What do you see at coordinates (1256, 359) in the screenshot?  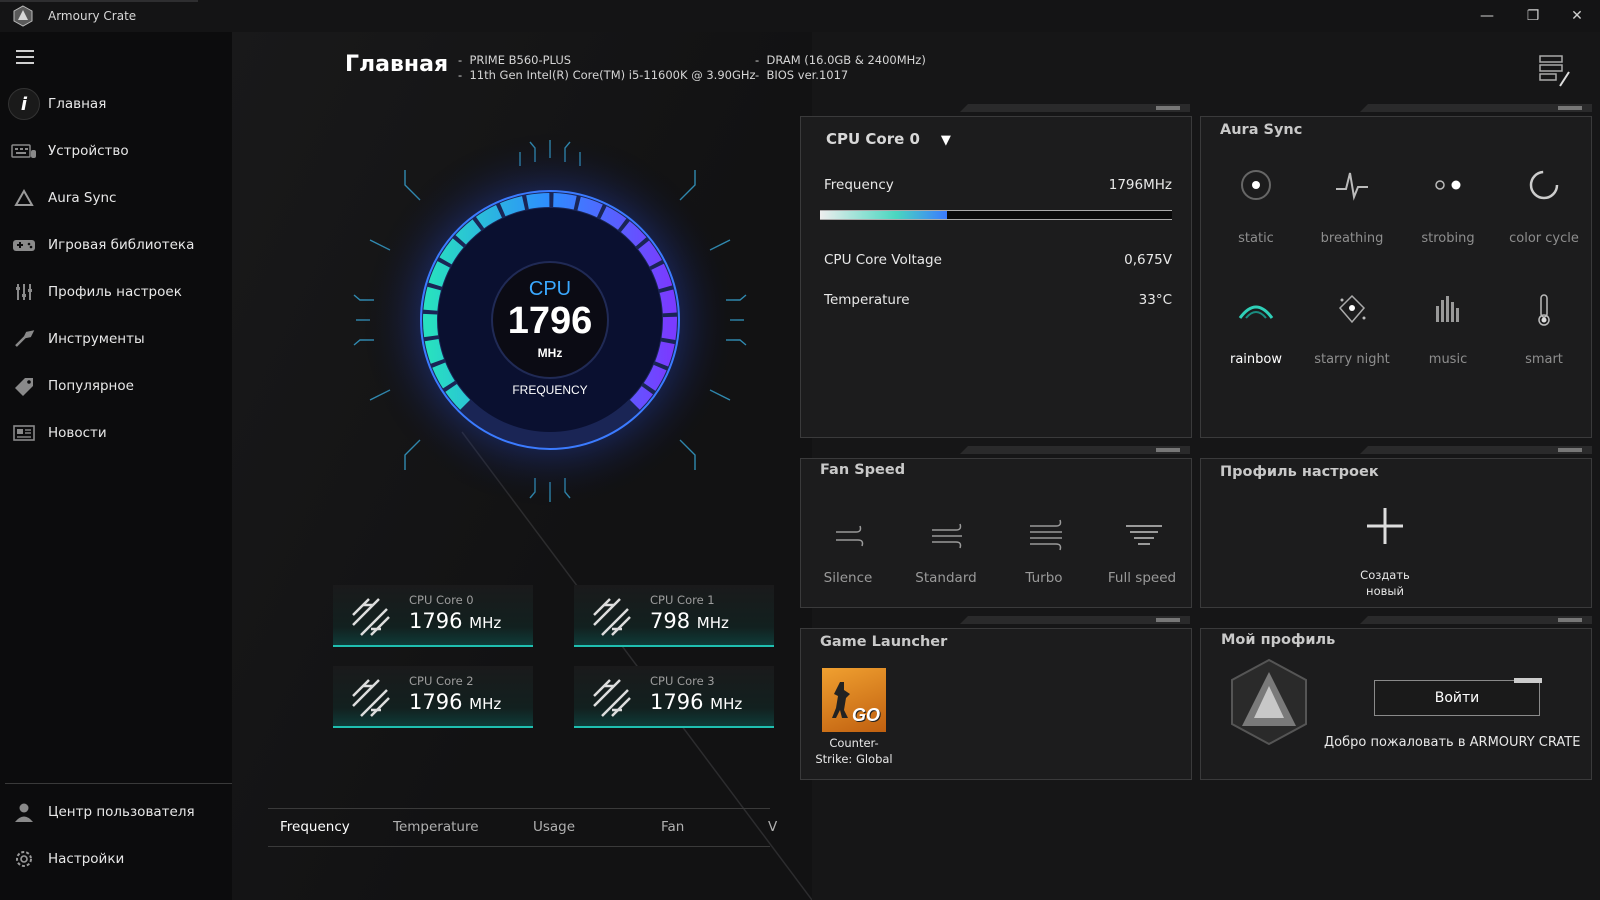 I see `aura-effect-rainbow: rainbow` at bounding box center [1256, 359].